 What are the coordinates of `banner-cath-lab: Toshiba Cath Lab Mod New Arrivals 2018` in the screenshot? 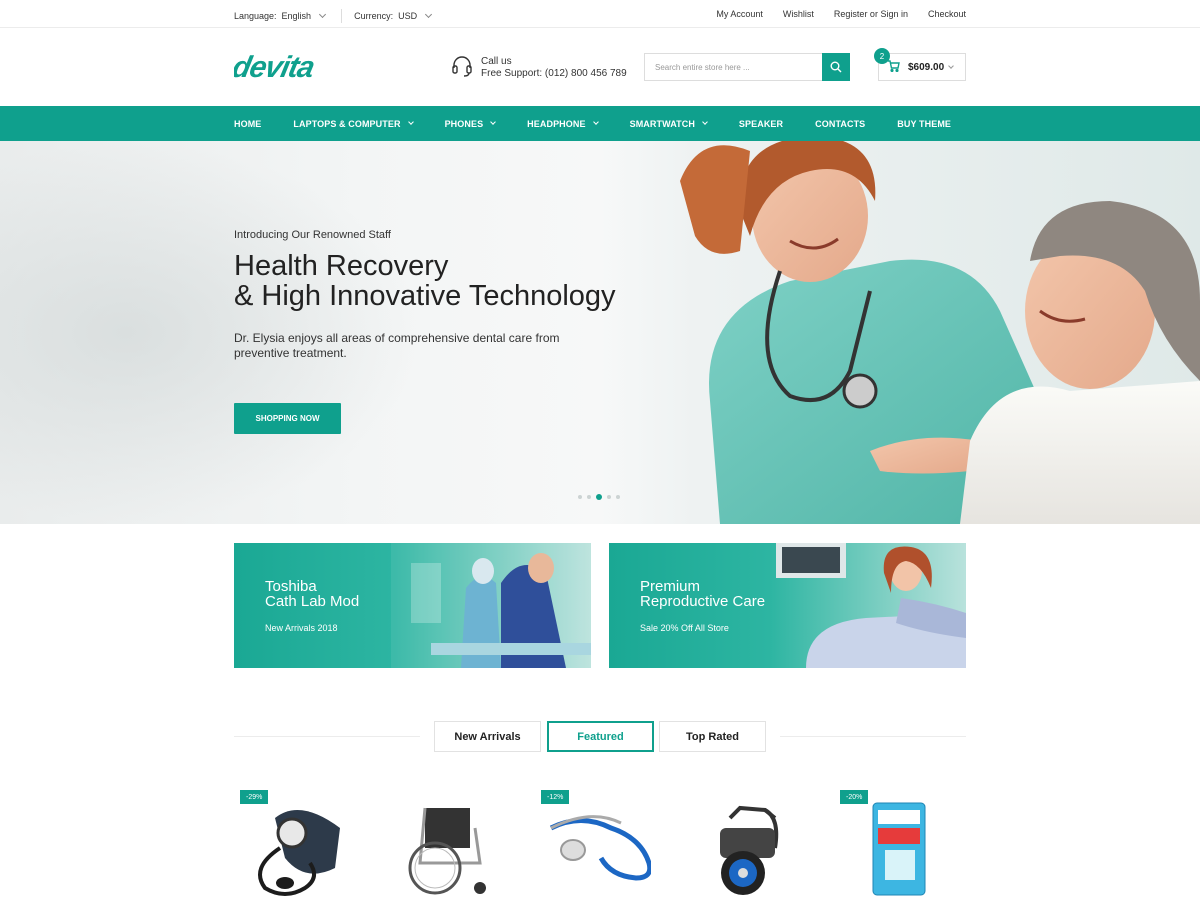 It's located at (412, 605).